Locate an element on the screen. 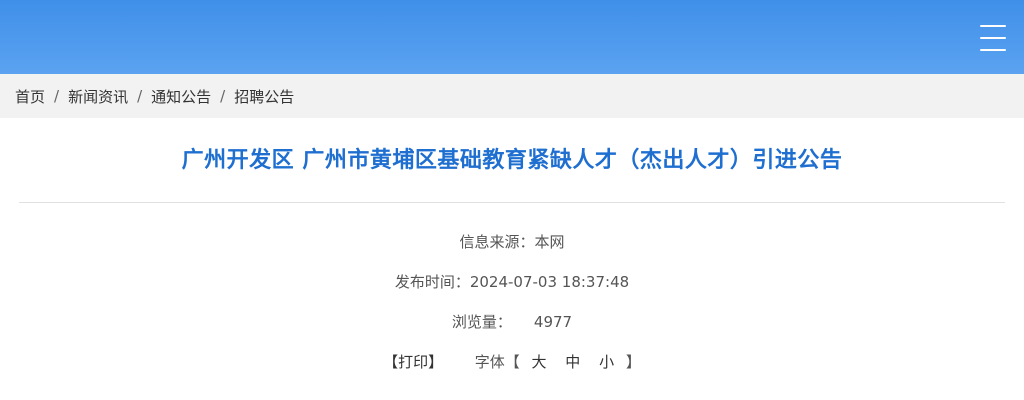 Image resolution: width=1024 pixels, height=400 pixels. views-label: 浏览量： is located at coordinates (481, 322).